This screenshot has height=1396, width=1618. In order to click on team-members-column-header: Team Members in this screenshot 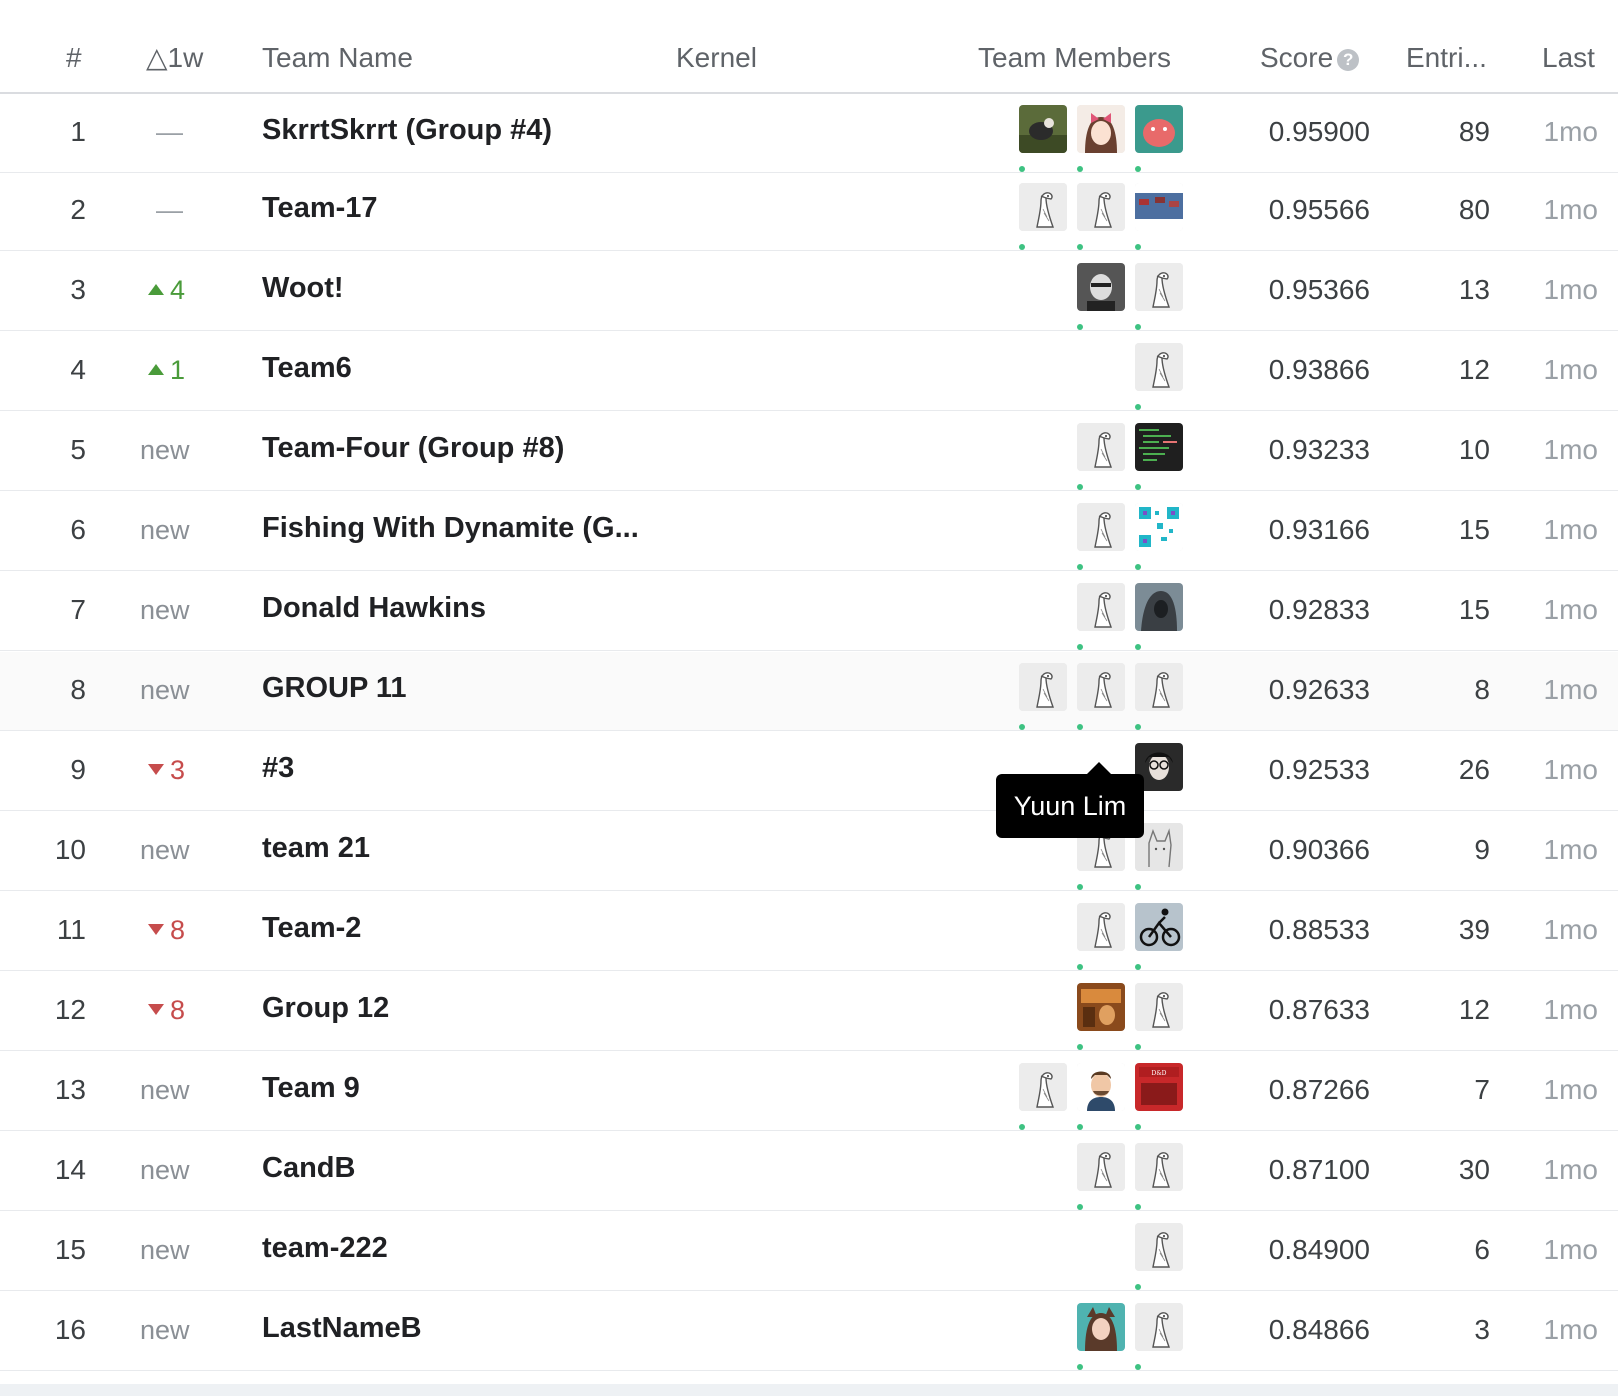, I will do `click(1074, 58)`.